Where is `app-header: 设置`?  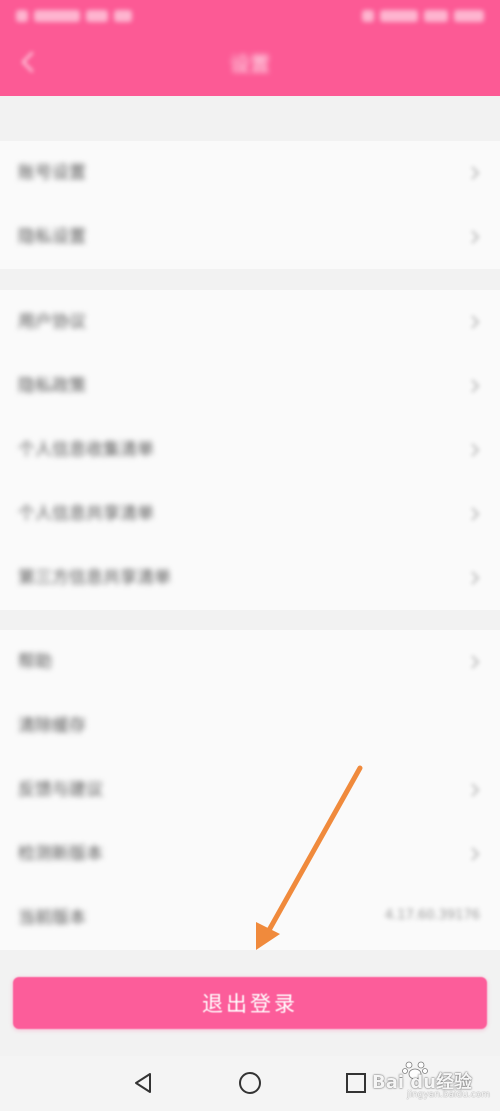 app-header: 设置 is located at coordinates (250, 48).